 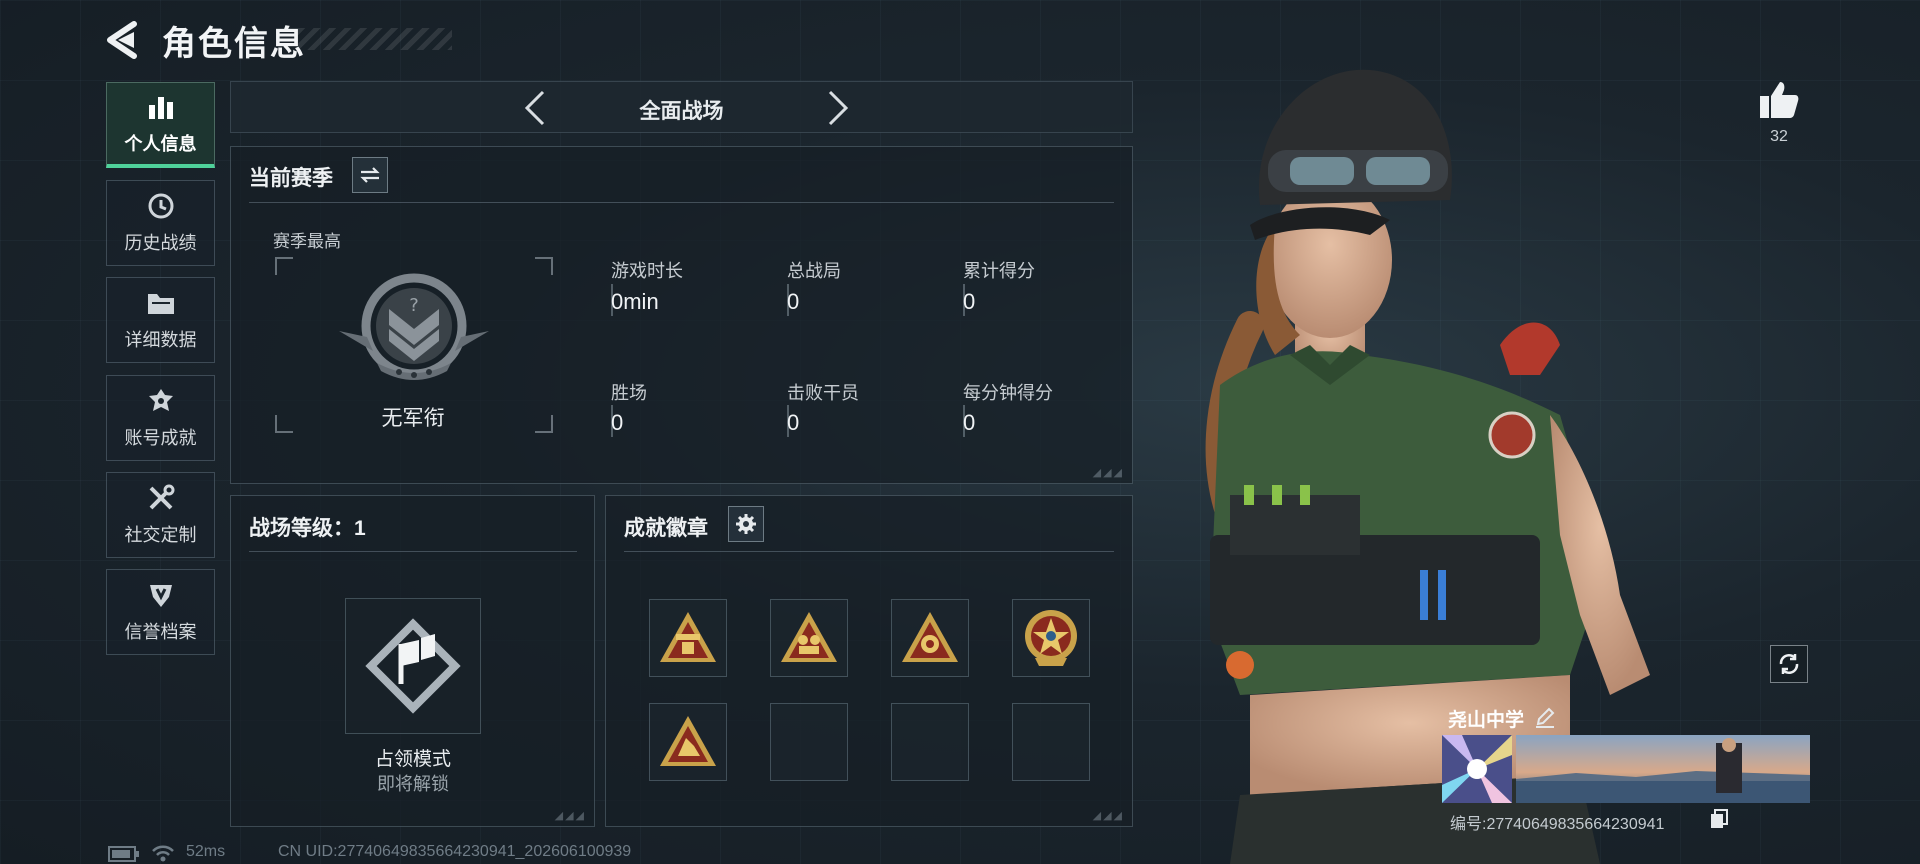 I want to click on avatar-frame-card, so click(x=1477, y=769).